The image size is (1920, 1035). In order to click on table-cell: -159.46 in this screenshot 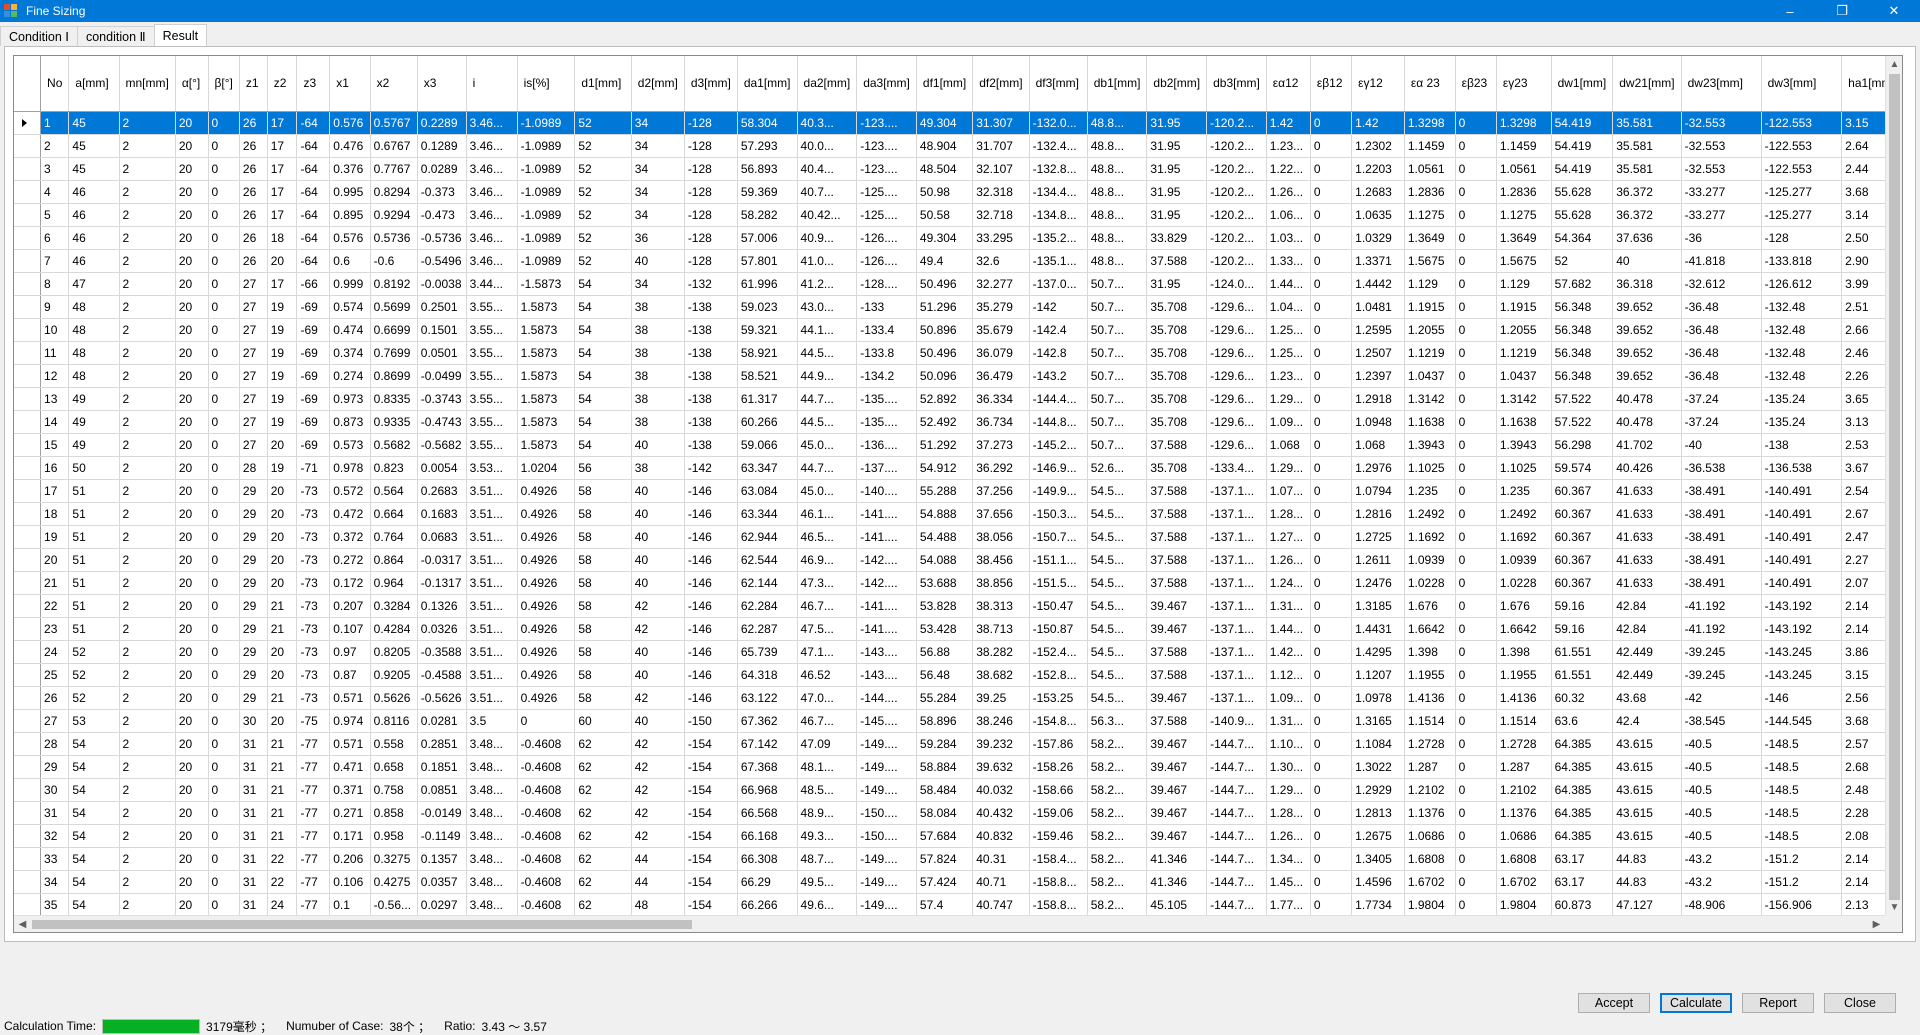, I will do `click(1058, 836)`.